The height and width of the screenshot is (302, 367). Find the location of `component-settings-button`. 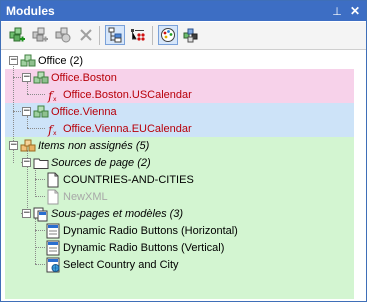

component-settings-button is located at coordinates (191, 35).